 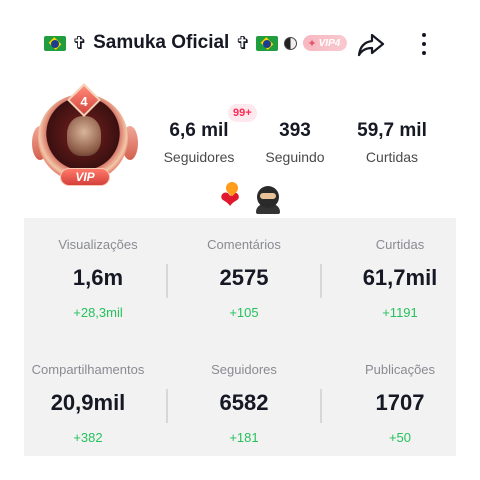 I want to click on avatar: 4 VIP, so click(x=85, y=135).